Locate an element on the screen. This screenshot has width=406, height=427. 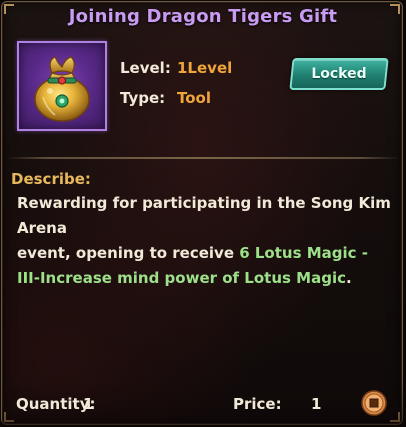
price-label: Price: is located at coordinates (257, 404).